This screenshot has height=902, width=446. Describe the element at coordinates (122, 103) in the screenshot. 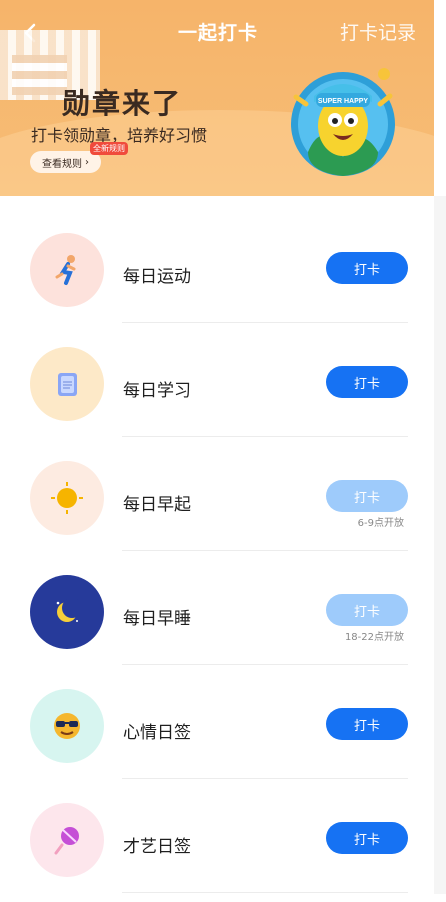

I see `banner-title: 勋章来了` at that location.